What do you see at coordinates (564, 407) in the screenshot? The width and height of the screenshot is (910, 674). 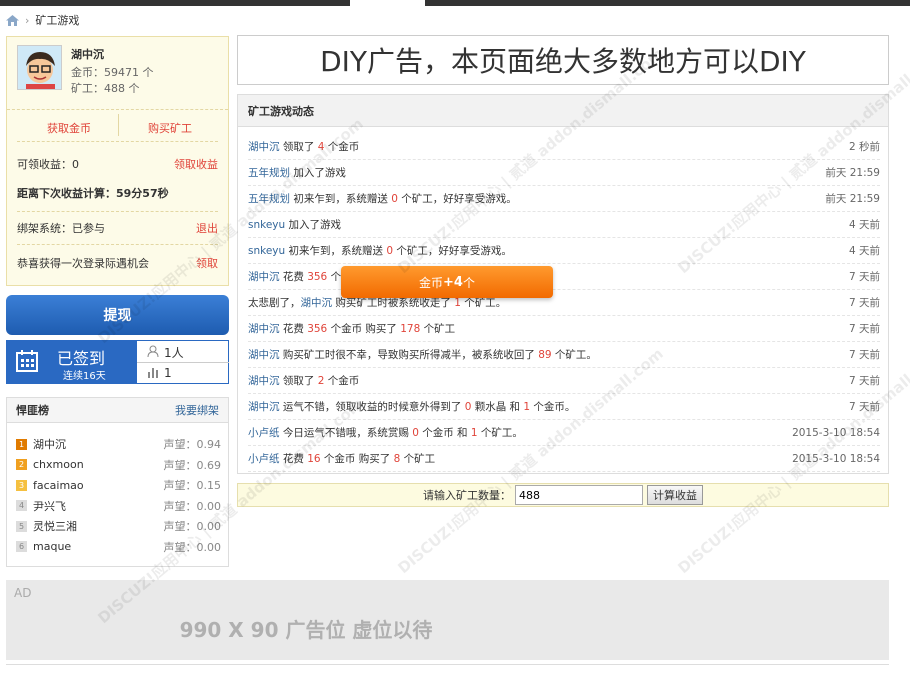 I see `feed-item: 湖中沉 运气不错，领取收益的时候意外得到了 0 颗水晶 和 1 个金币。 7 天前` at bounding box center [564, 407].